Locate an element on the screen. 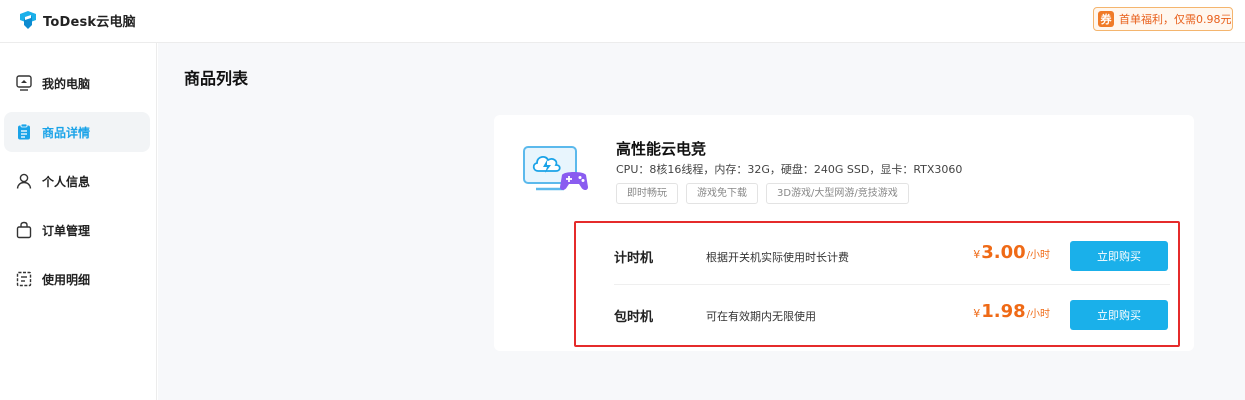  plan-row-package: 包时机 可在有效期内无限使用 ¥ 1.98 /小时 立即购买 is located at coordinates (877, 314).